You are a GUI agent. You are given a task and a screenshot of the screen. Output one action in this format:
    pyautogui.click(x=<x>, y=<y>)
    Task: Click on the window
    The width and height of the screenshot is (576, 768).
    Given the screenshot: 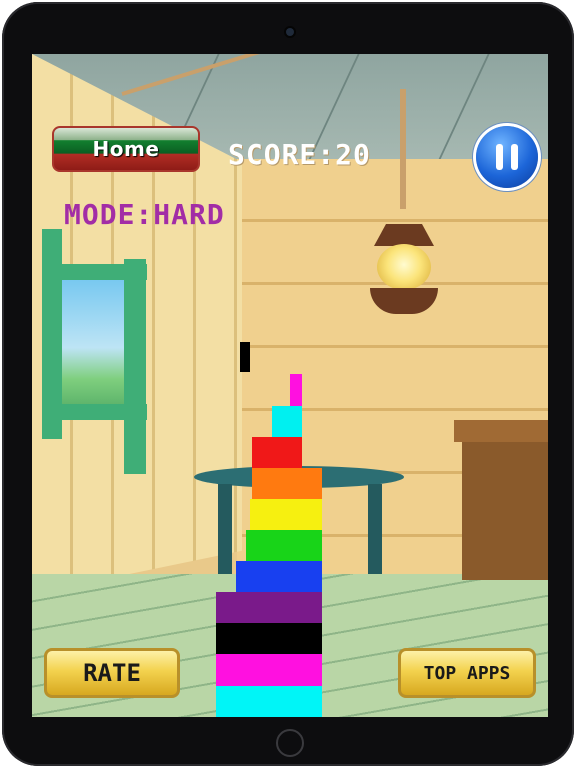 What is the action you would take?
    pyautogui.click(x=97, y=351)
    